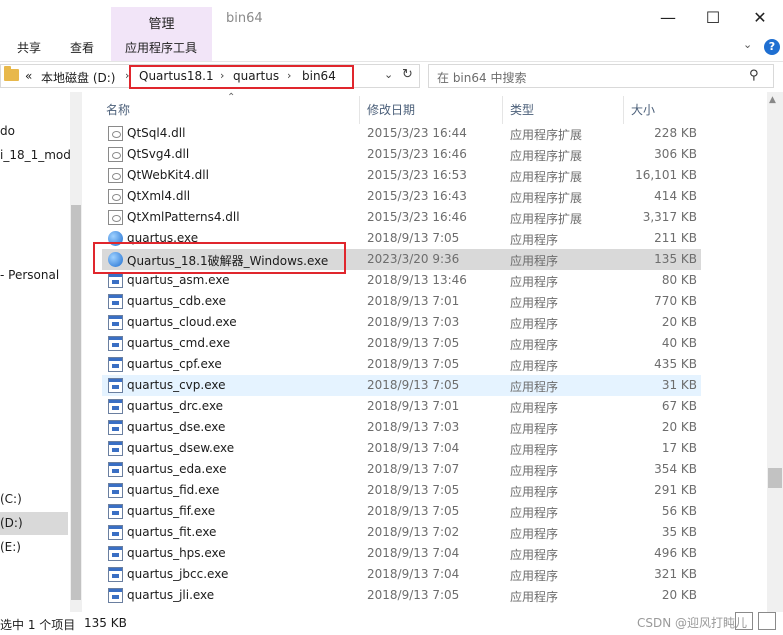 Image resolution: width=783 pixels, height=635 pixels. What do you see at coordinates (668, 18) in the screenshot?
I see `minimize-button: —` at bounding box center [668, 18].